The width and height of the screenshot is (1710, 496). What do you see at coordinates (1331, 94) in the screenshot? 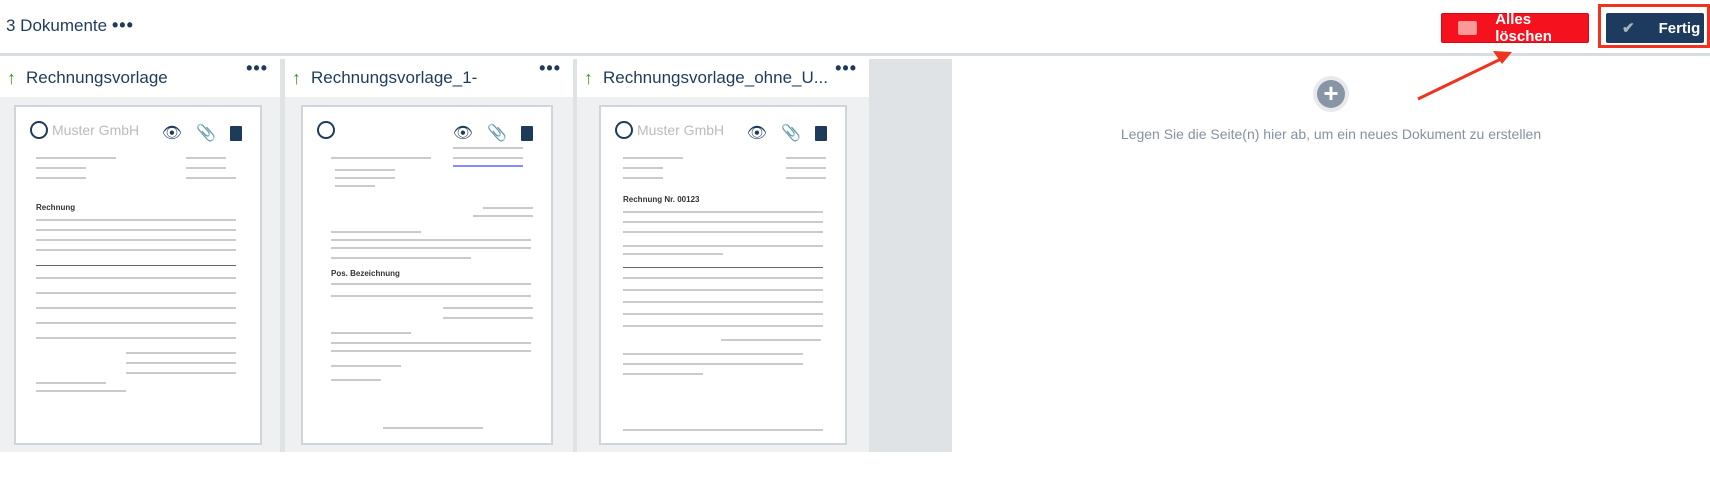
I see `plus-icon: +` at bounding box center [1331, 94].